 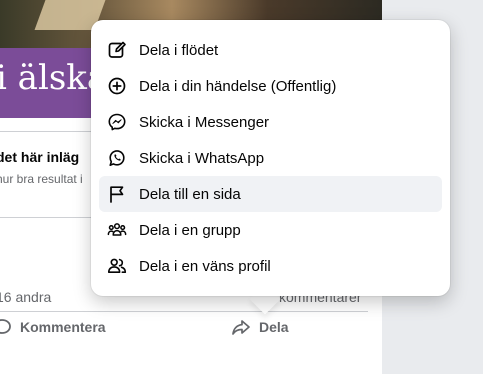 I want to click on friend-profile-icon, so click(x=117, y=265).